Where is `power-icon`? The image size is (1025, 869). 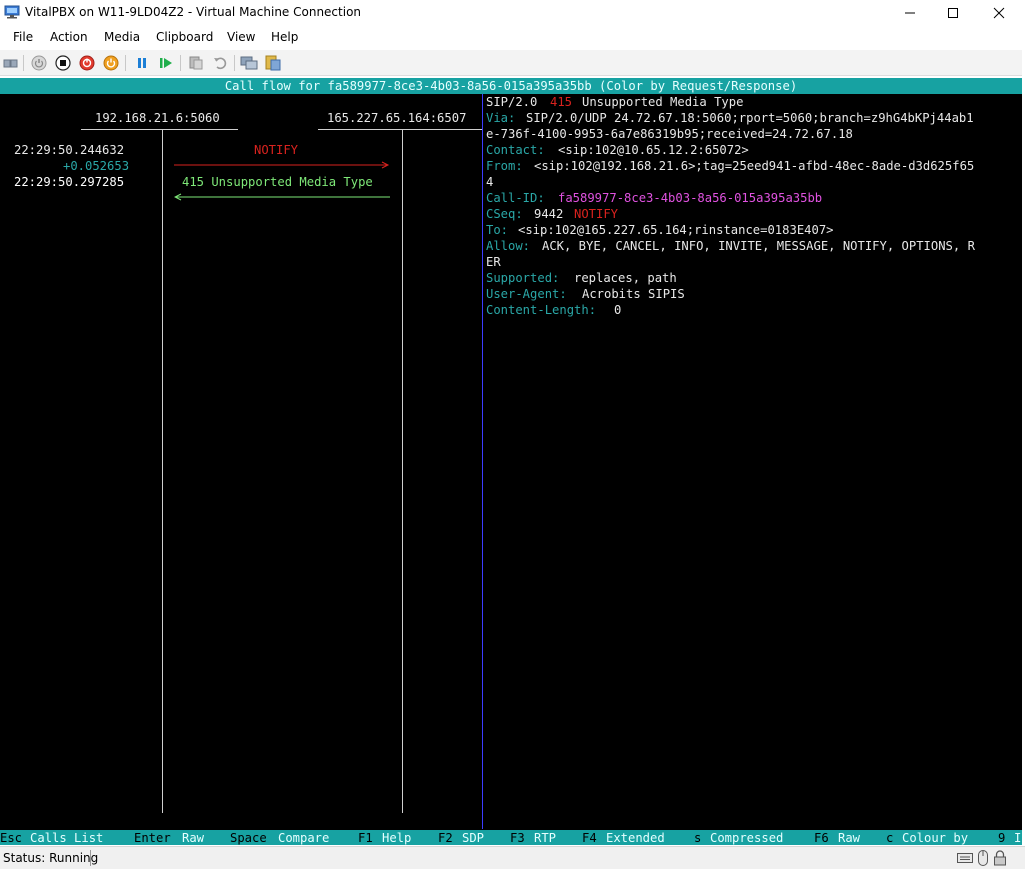
power-icon is located at coordinates (111, 63).